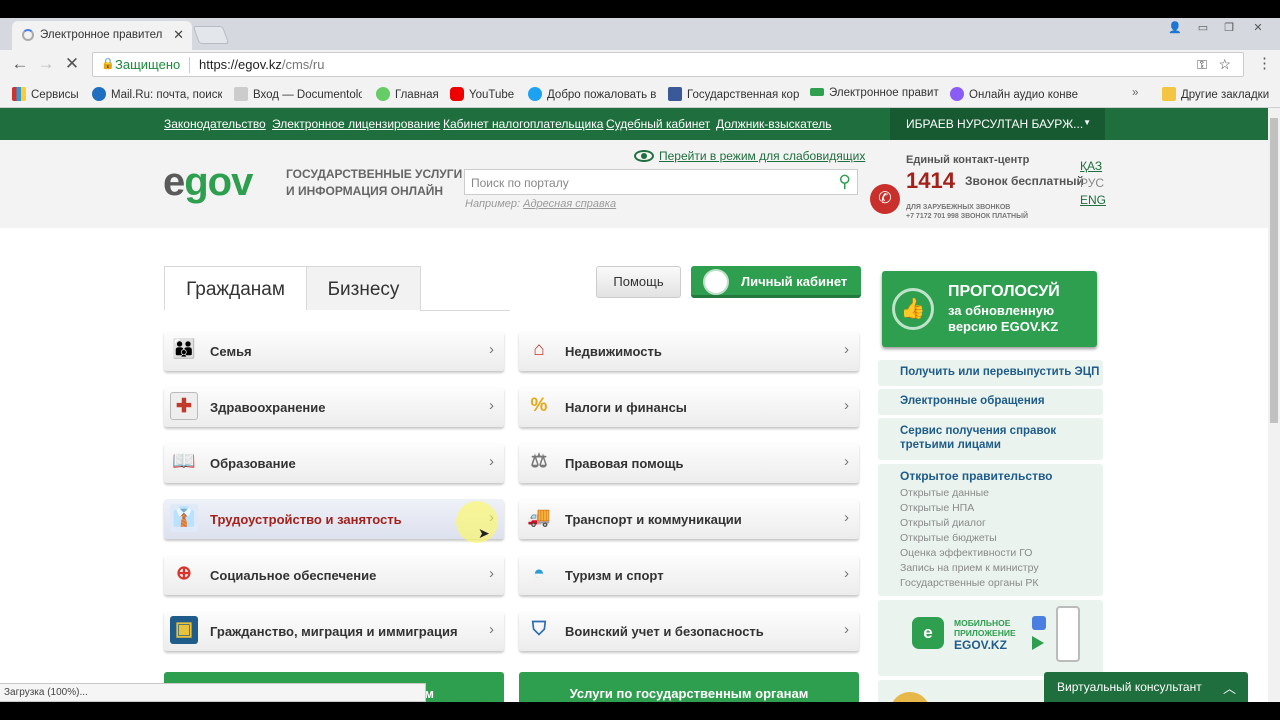 The height and width of the screenshot is (720, 1280). I want to click on open-gov-item: Государственные органы РК, so click(1001, 583).